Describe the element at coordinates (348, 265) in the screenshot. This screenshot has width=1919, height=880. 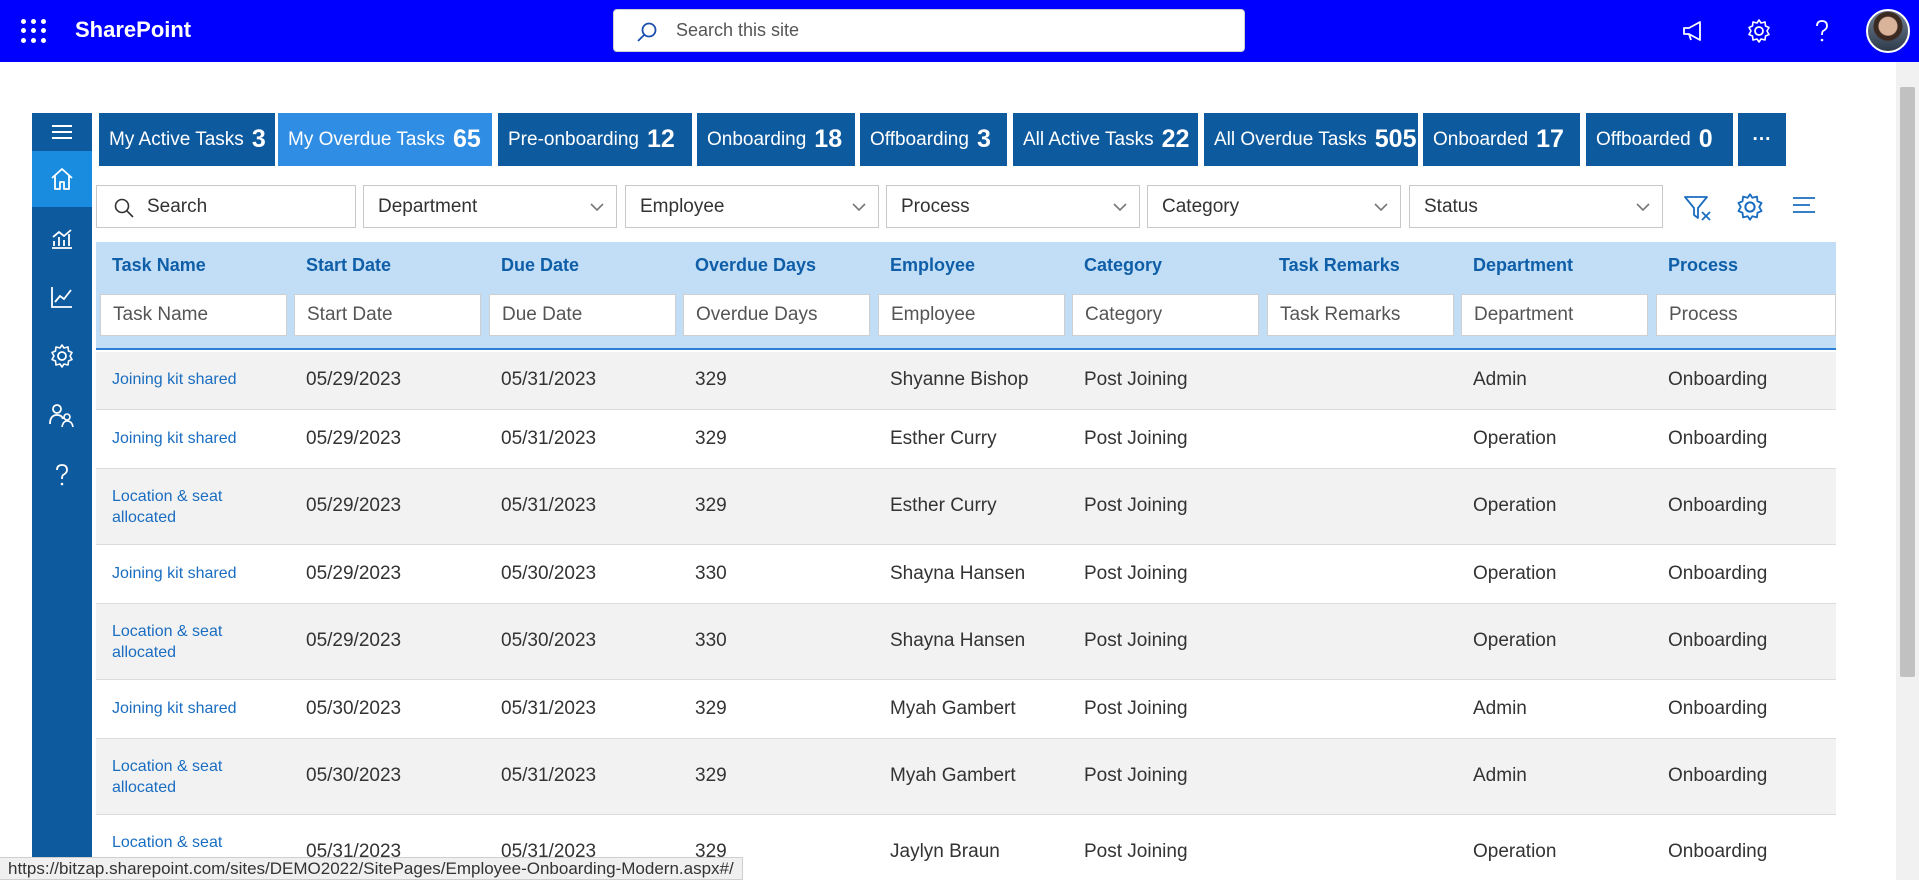
I see `col-header-start-date: Start Date` at that location.